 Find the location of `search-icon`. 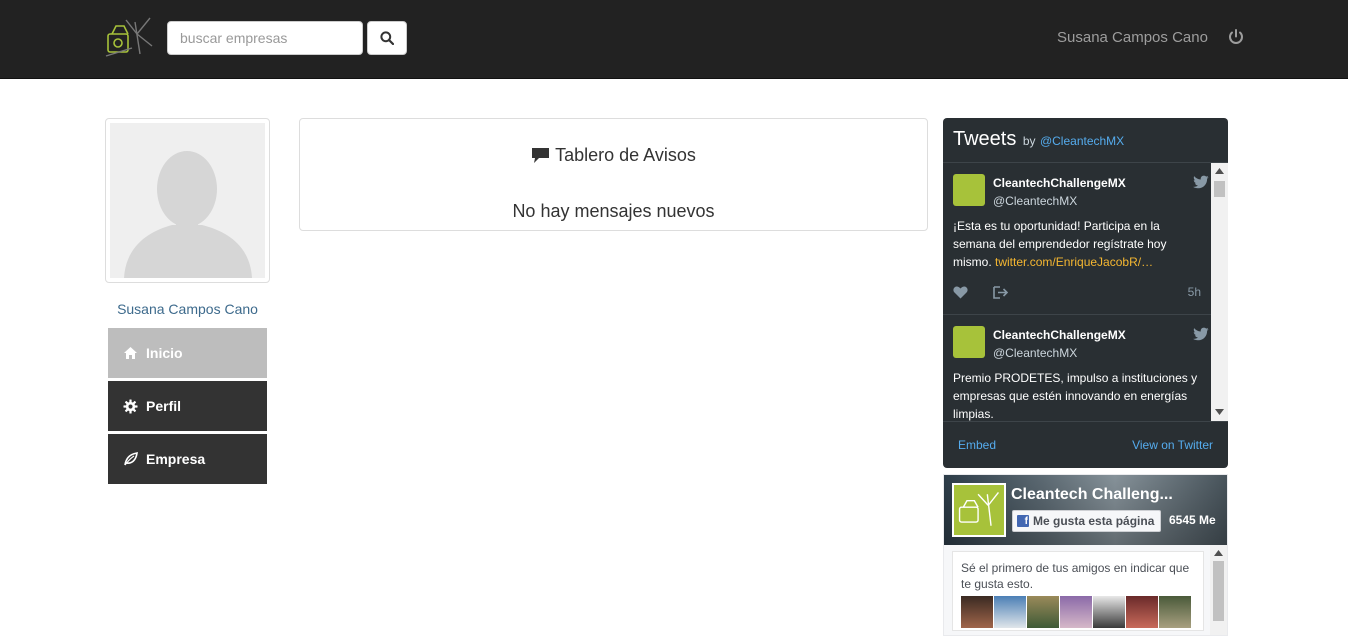

search-icon is located at coordinates (387, 38).